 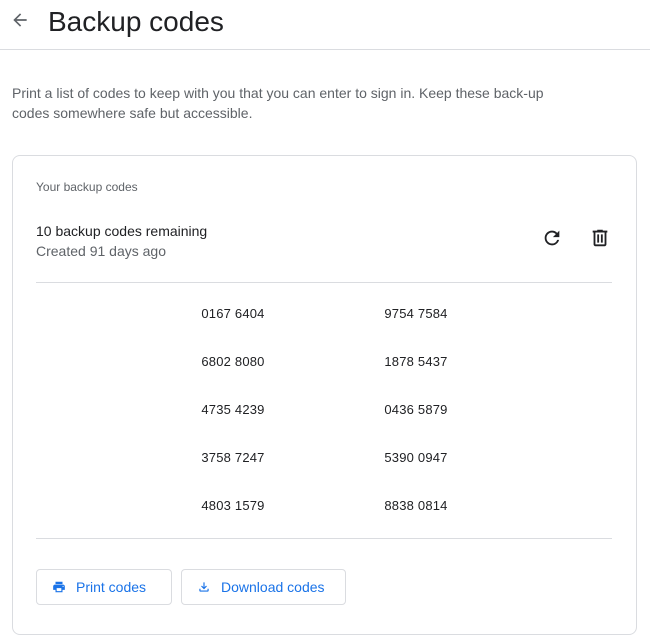 What do you see at coordinates (273, 587) in the screenshot?
I see `download-codes-label: Download codes` at bounding box center [273, 587].